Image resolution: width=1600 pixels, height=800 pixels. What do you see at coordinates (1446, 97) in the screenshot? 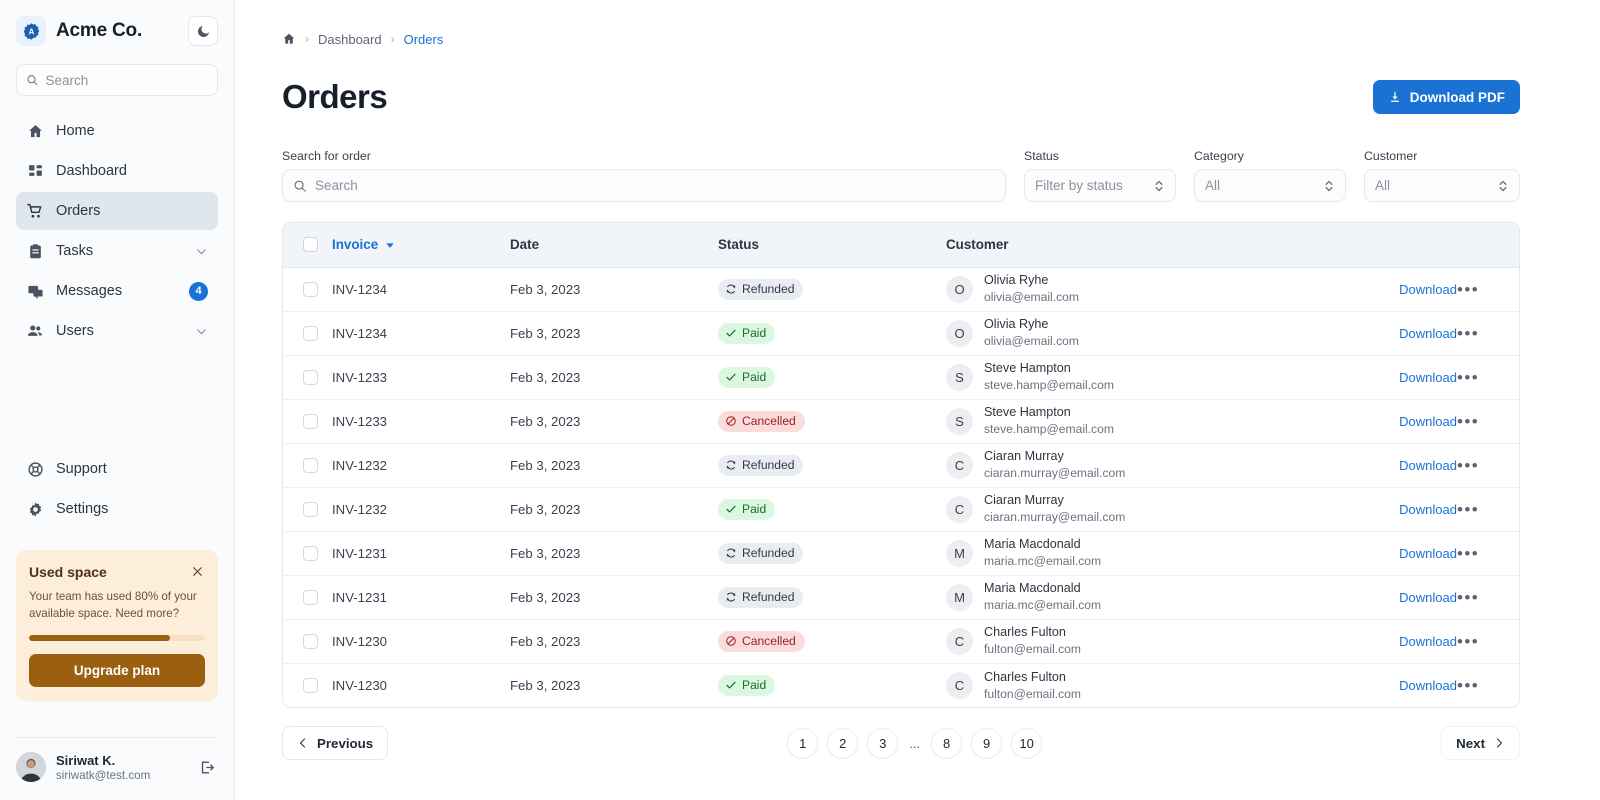
I see `download-pdf-button: Download PDF` at bounding box center [1446, 97].